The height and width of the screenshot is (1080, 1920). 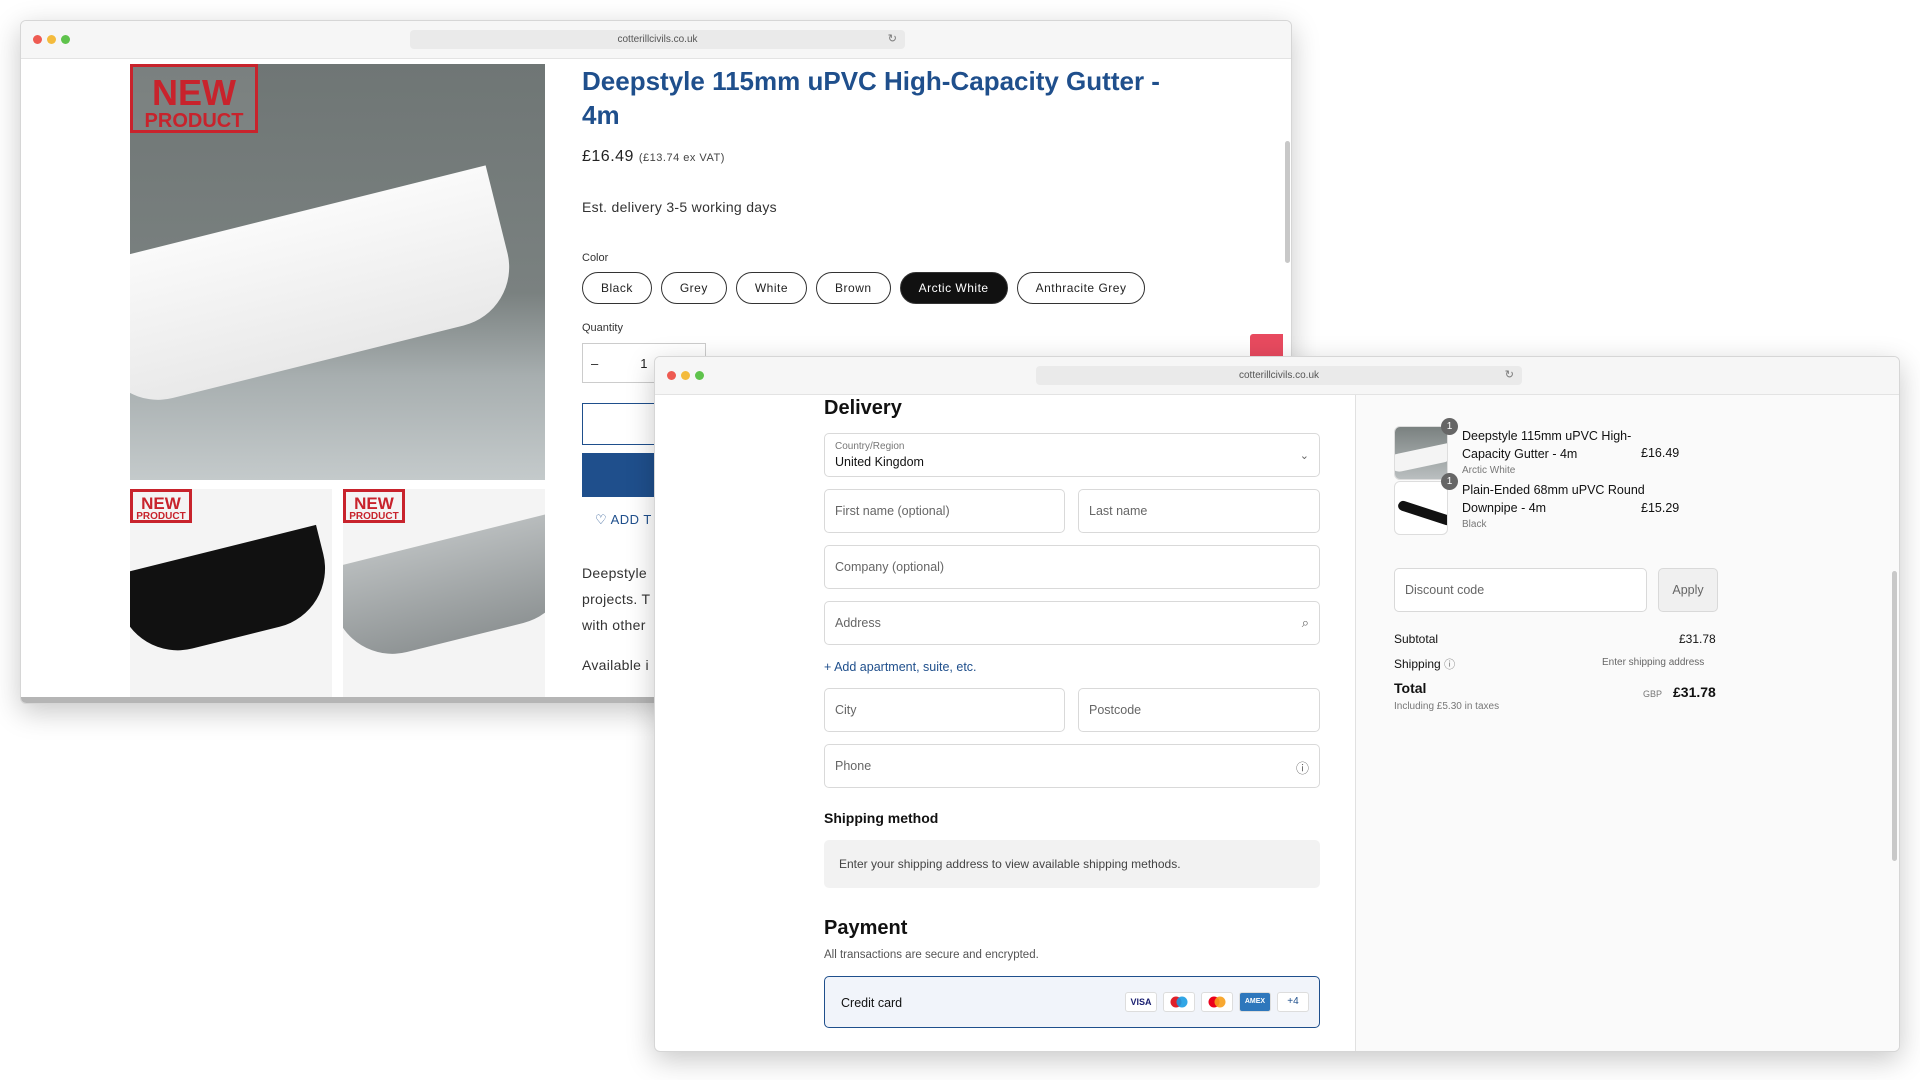 What do you see at coordinates (1697, 639) in the screenshot?
I see `subtotal-value: £31.78` at bounding box center [1697, 639].